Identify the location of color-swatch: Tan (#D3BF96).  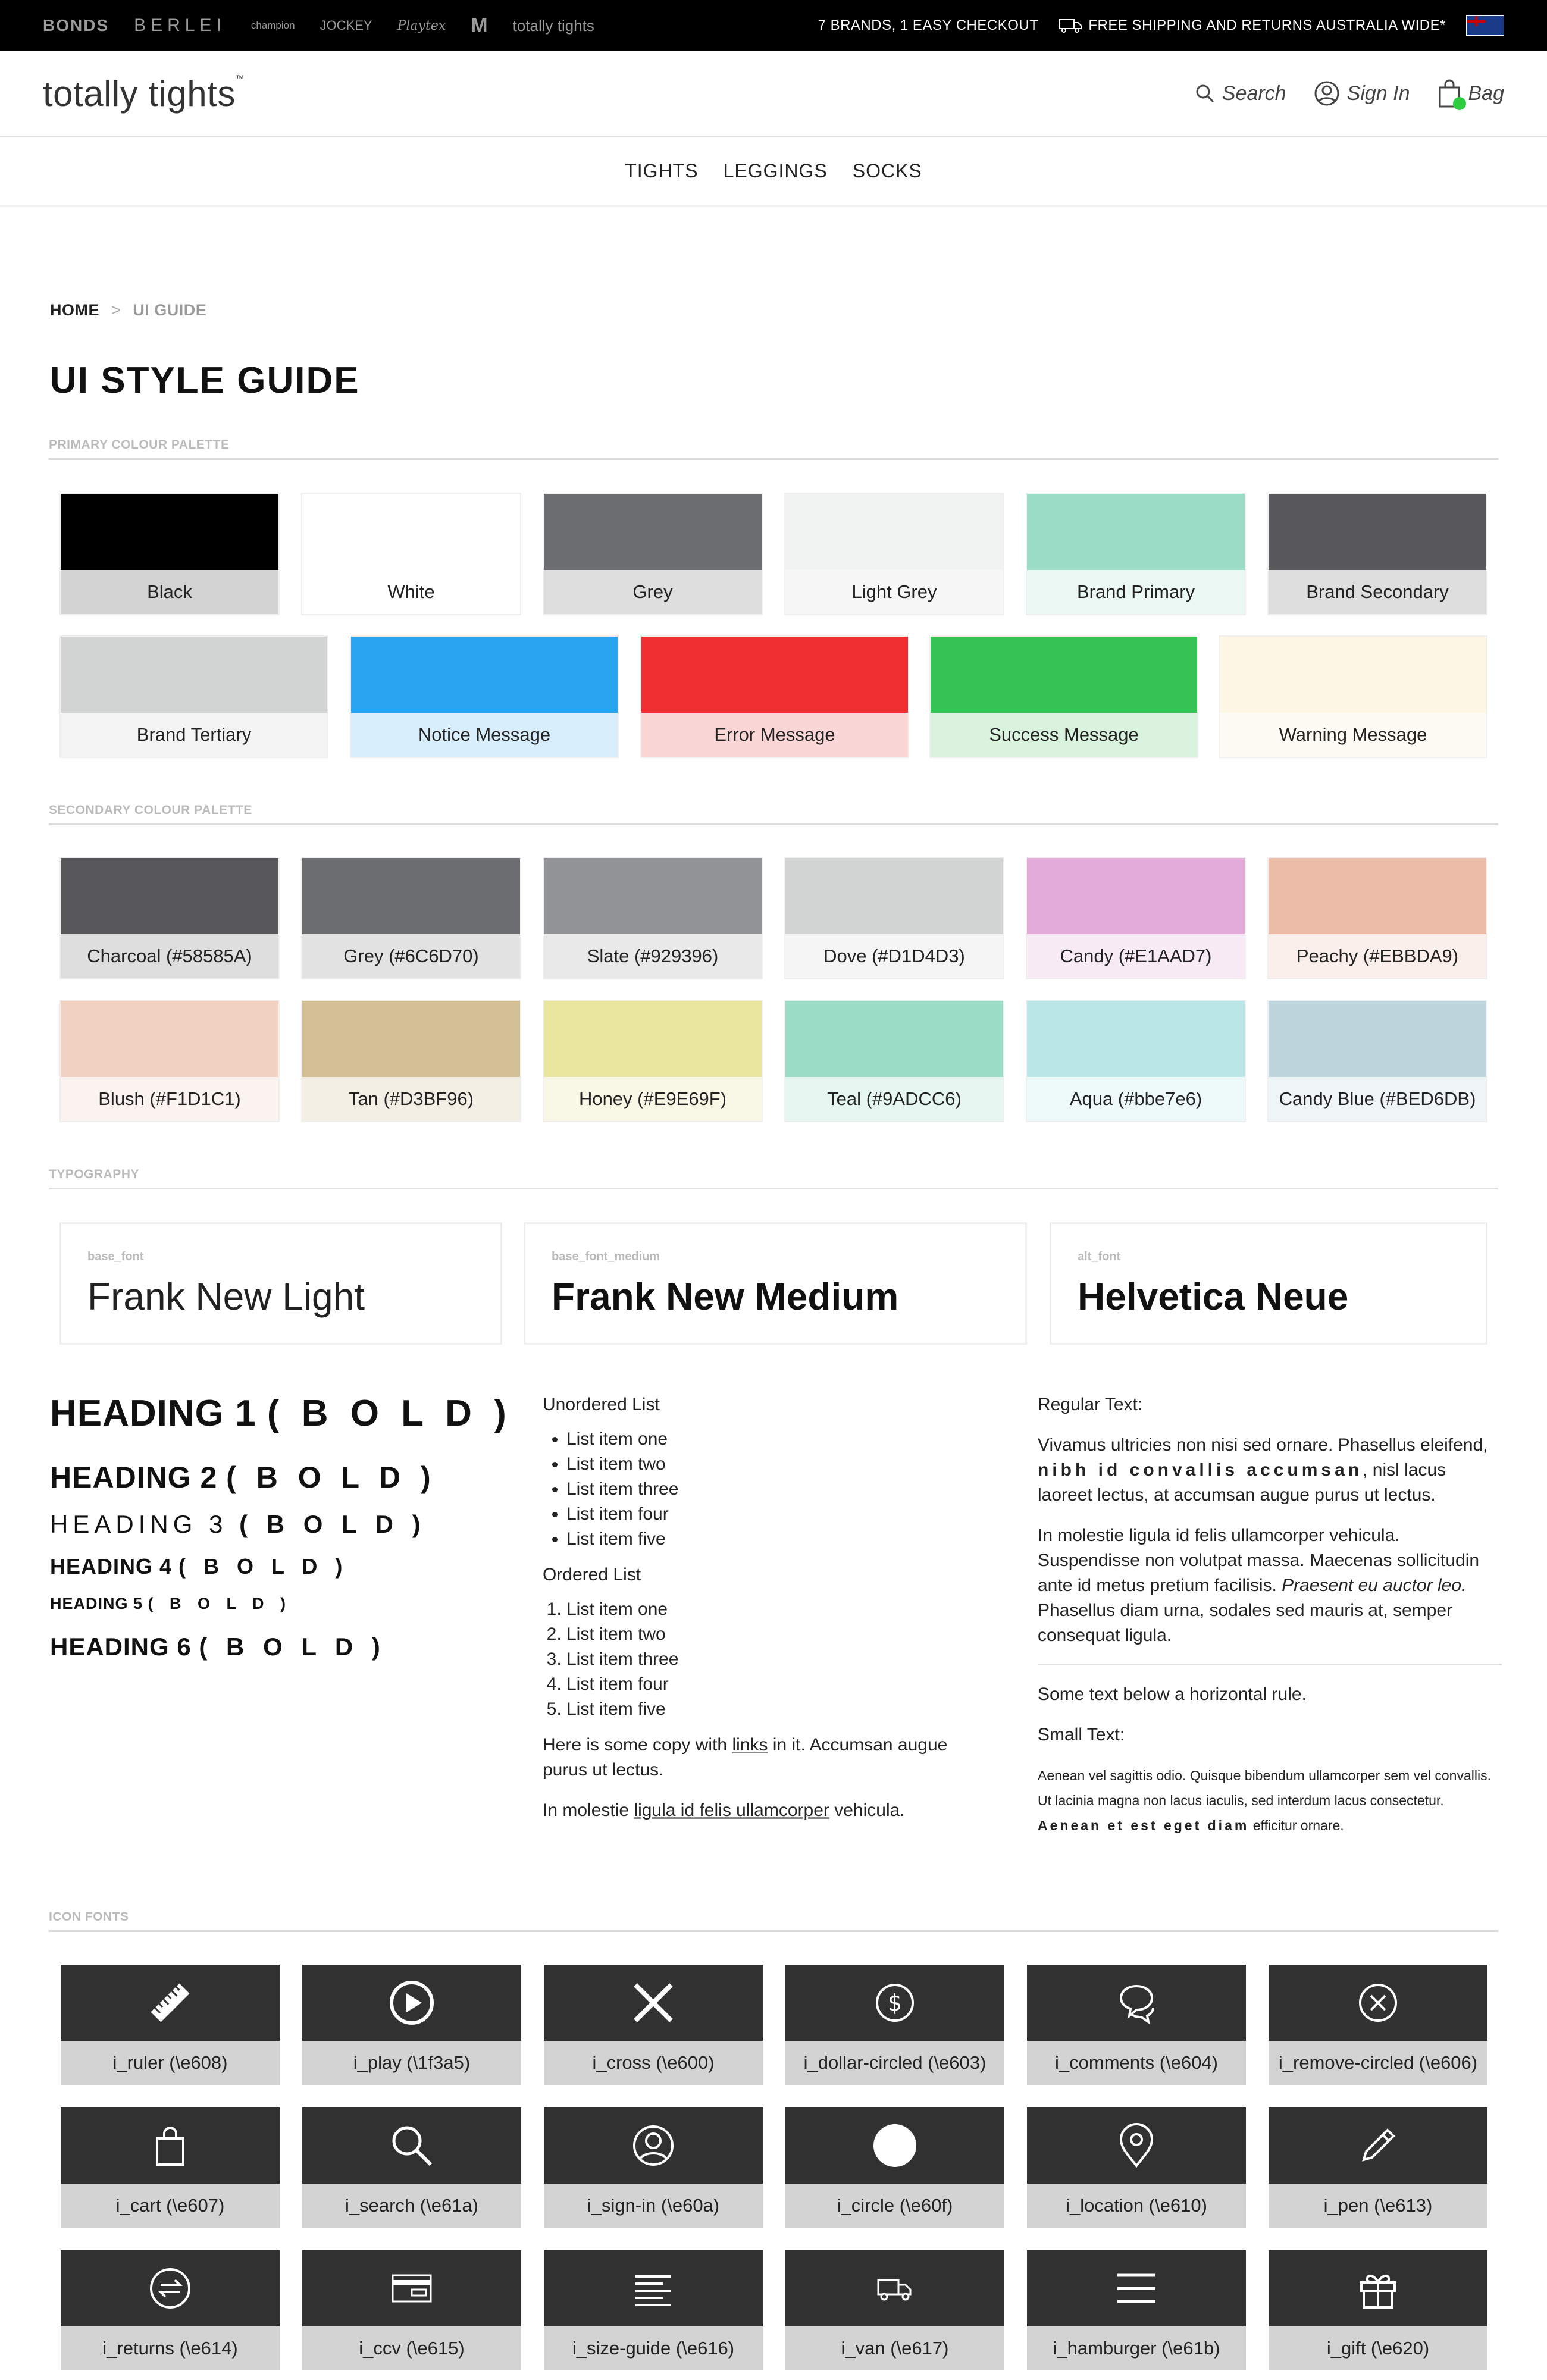
(411, 1061).